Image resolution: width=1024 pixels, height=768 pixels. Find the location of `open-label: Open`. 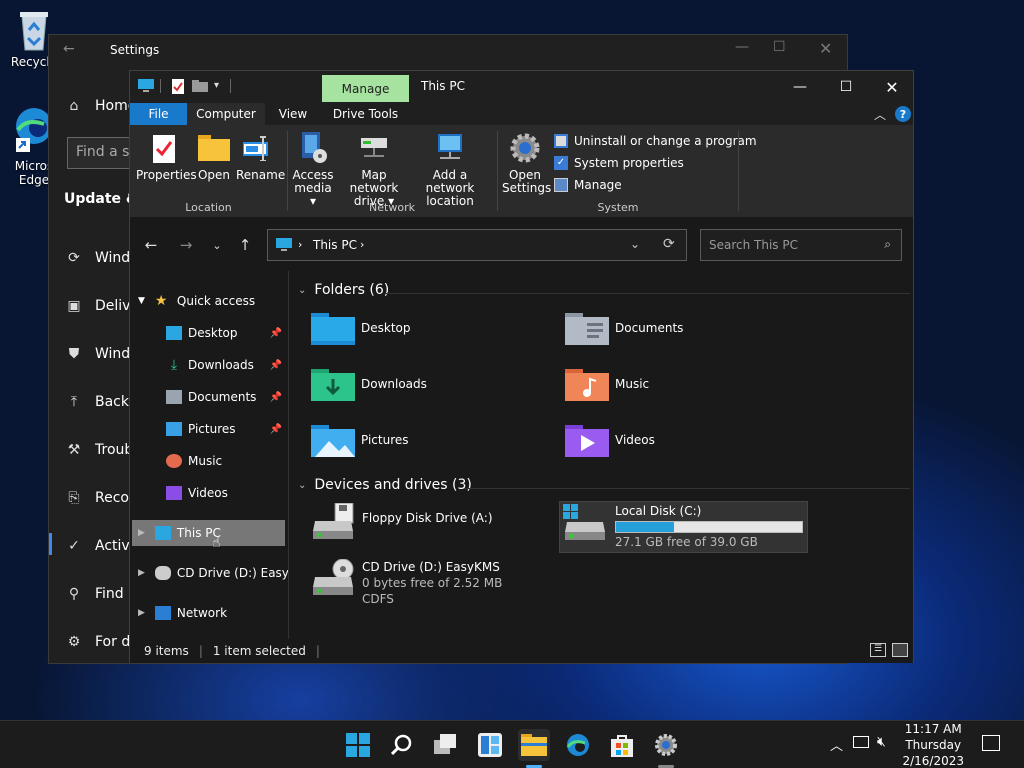

open-label: Open is located at coordinates (214, 175).